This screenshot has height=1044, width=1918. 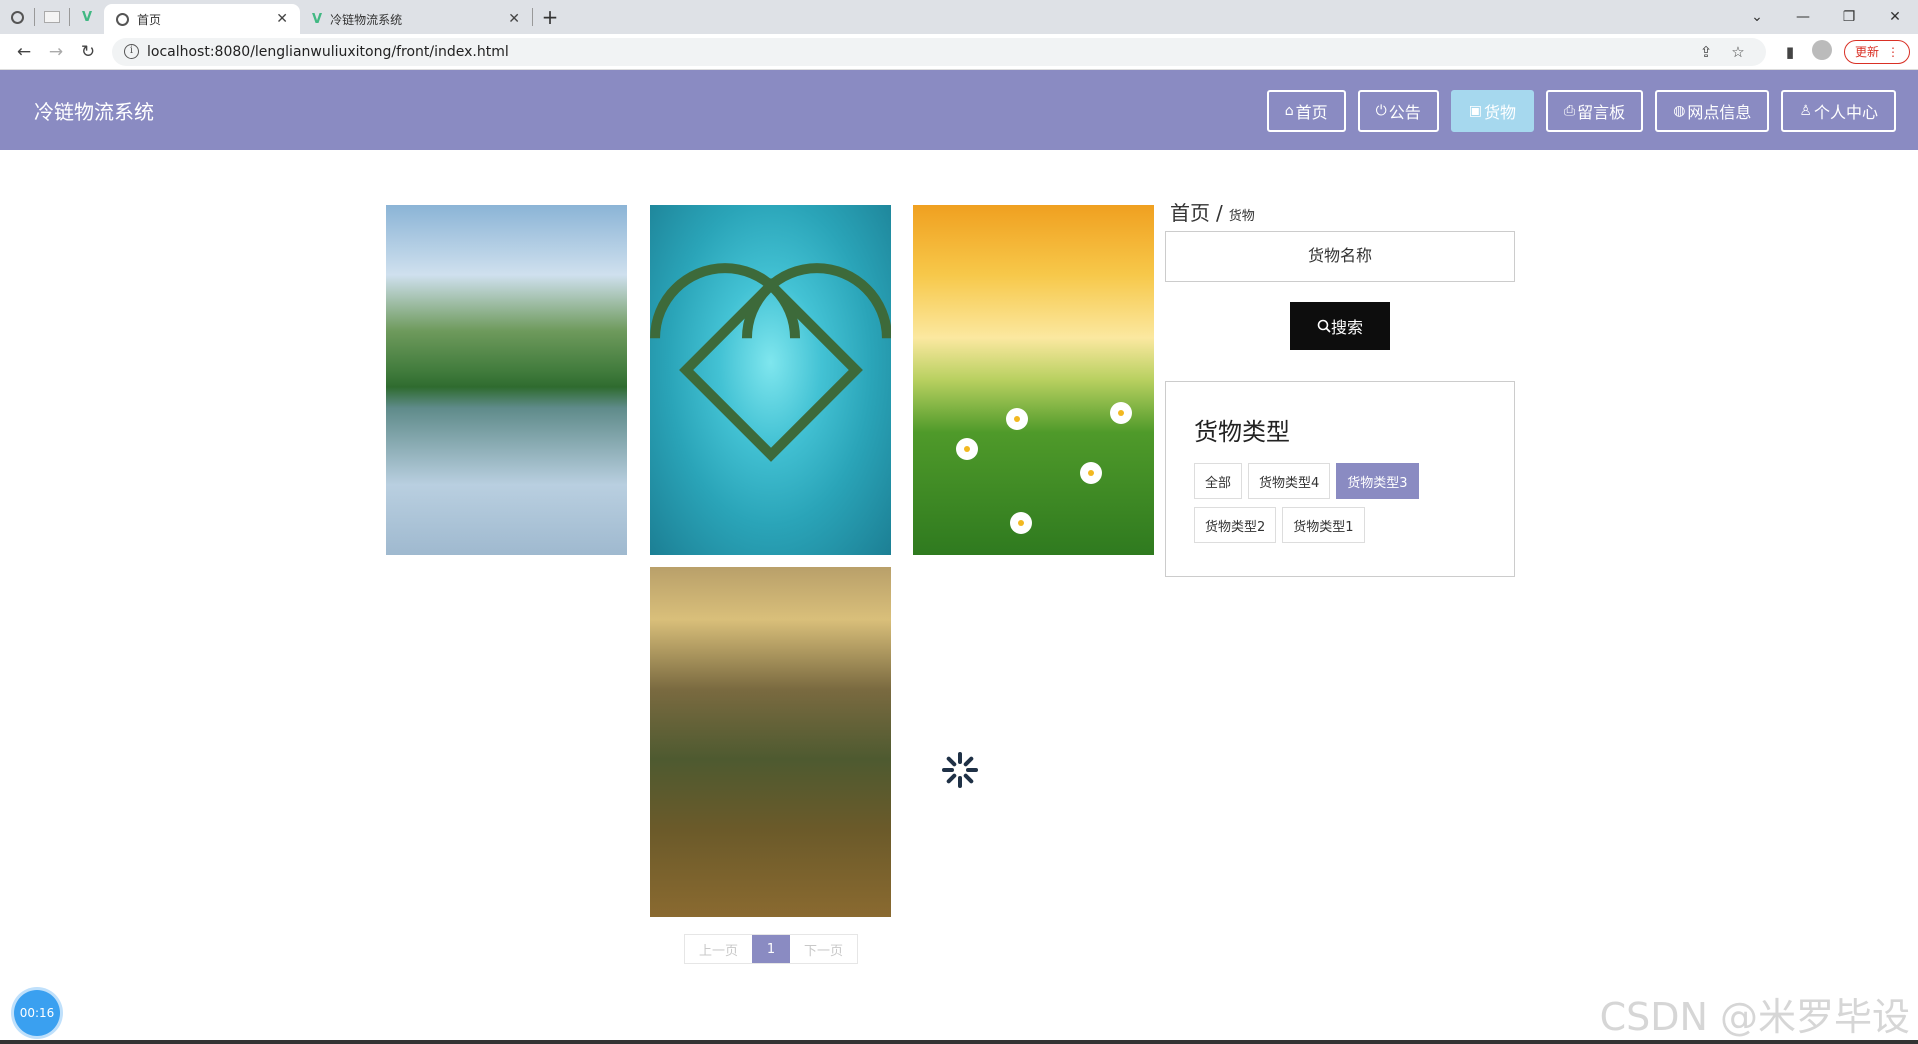 What do you see at coordinates (1790, 52) in the screenshot?
I see `side-panel-icon: ▮` at bounding box center [1790, 52].